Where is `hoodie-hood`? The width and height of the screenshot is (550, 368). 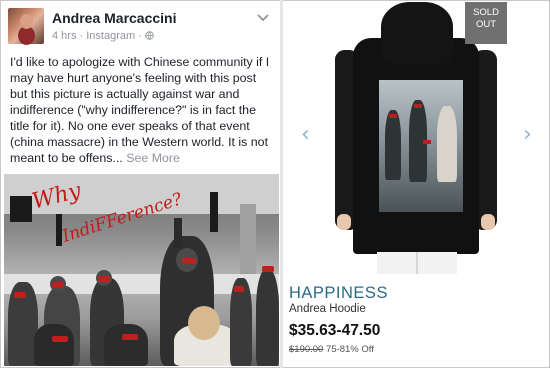
hoodie-hood is located at coordinates (417, 33).